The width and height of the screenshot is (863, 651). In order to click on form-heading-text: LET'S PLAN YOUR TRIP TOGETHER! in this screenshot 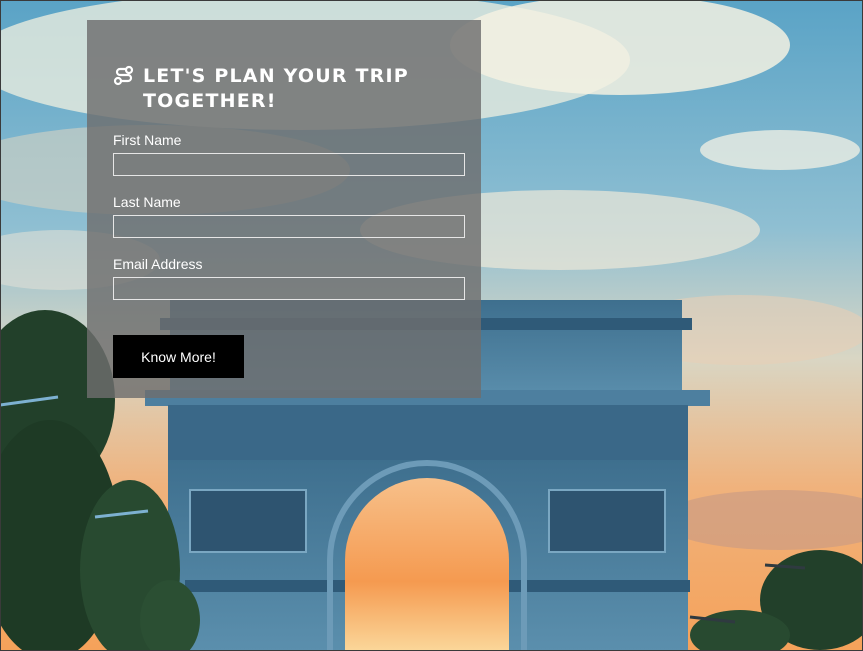, I will do `click(276, 88)`.